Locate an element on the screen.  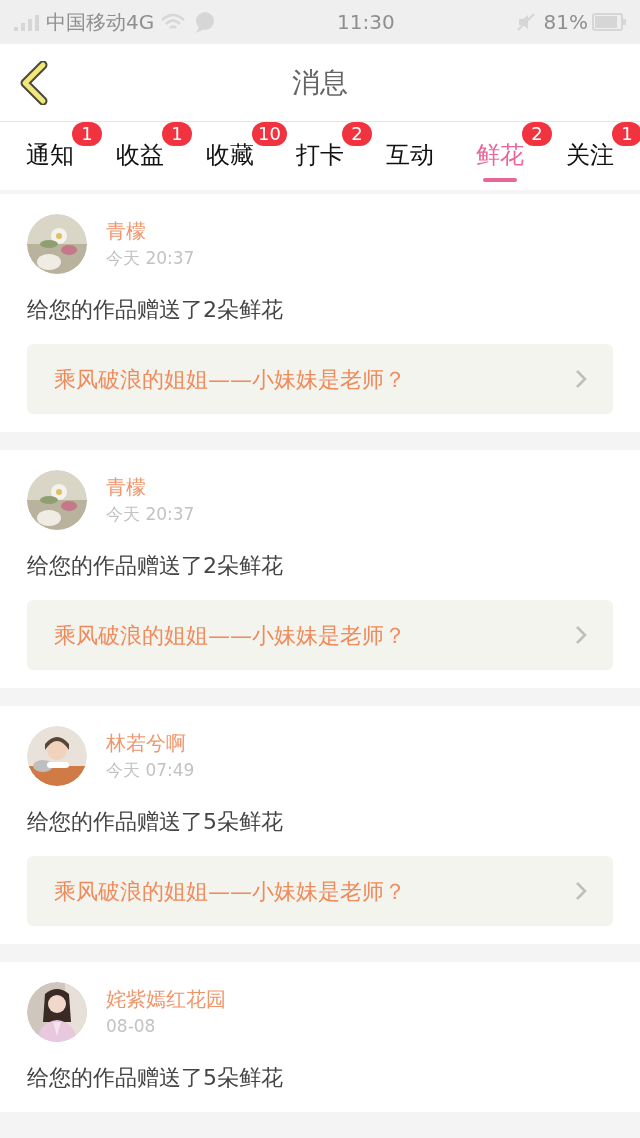
tab: 收藏 is located at coordinates (230, 156).